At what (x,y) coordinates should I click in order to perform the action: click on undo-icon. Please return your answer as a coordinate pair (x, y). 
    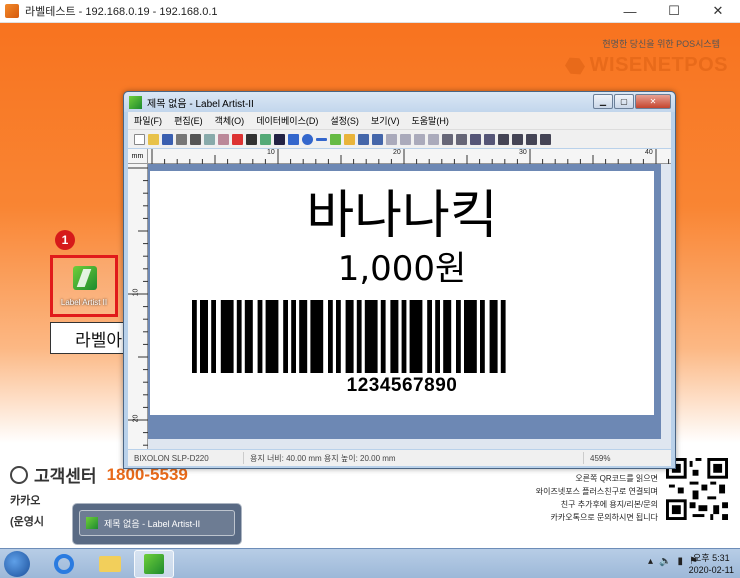
    Looking at the image, I should click on (363, 139).